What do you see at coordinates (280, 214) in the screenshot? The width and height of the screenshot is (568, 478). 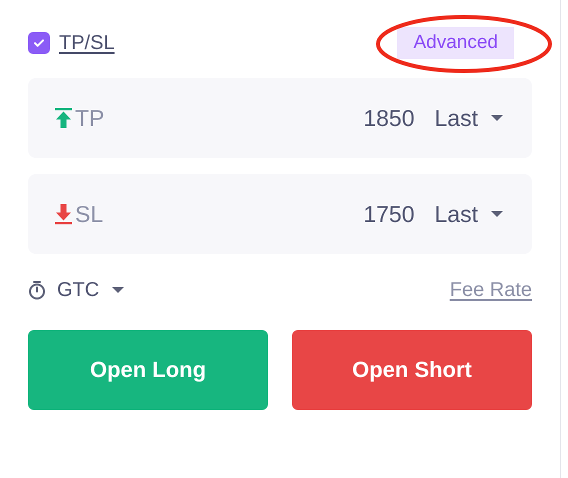 I see `price-field: SL 1750 Last` at bounding box center [280, 214].